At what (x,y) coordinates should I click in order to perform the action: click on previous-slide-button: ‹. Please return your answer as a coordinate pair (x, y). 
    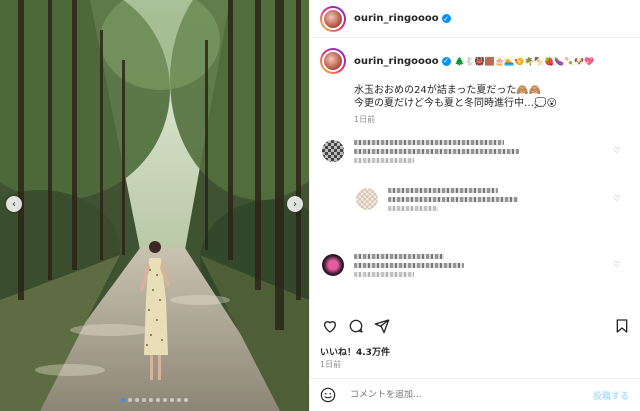
    Looking at the image, I should click on (14, 204).